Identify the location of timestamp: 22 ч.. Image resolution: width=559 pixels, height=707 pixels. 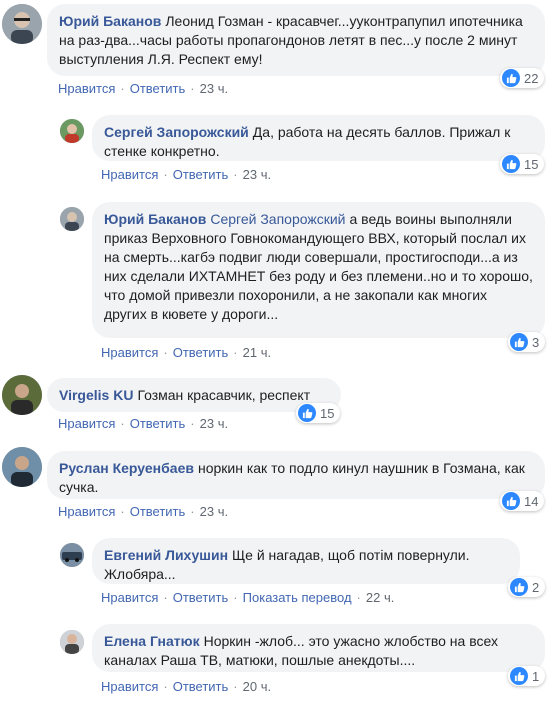
(380, 597).